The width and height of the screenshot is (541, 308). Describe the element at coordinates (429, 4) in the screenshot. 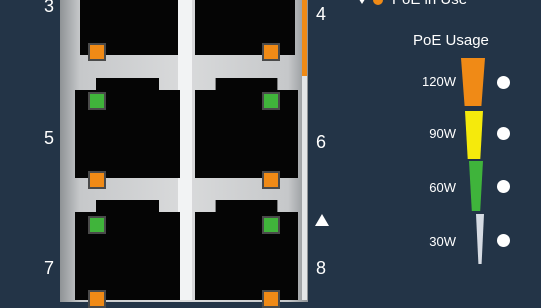

I see `poe-in-use-label: PoE in Use` at that location.